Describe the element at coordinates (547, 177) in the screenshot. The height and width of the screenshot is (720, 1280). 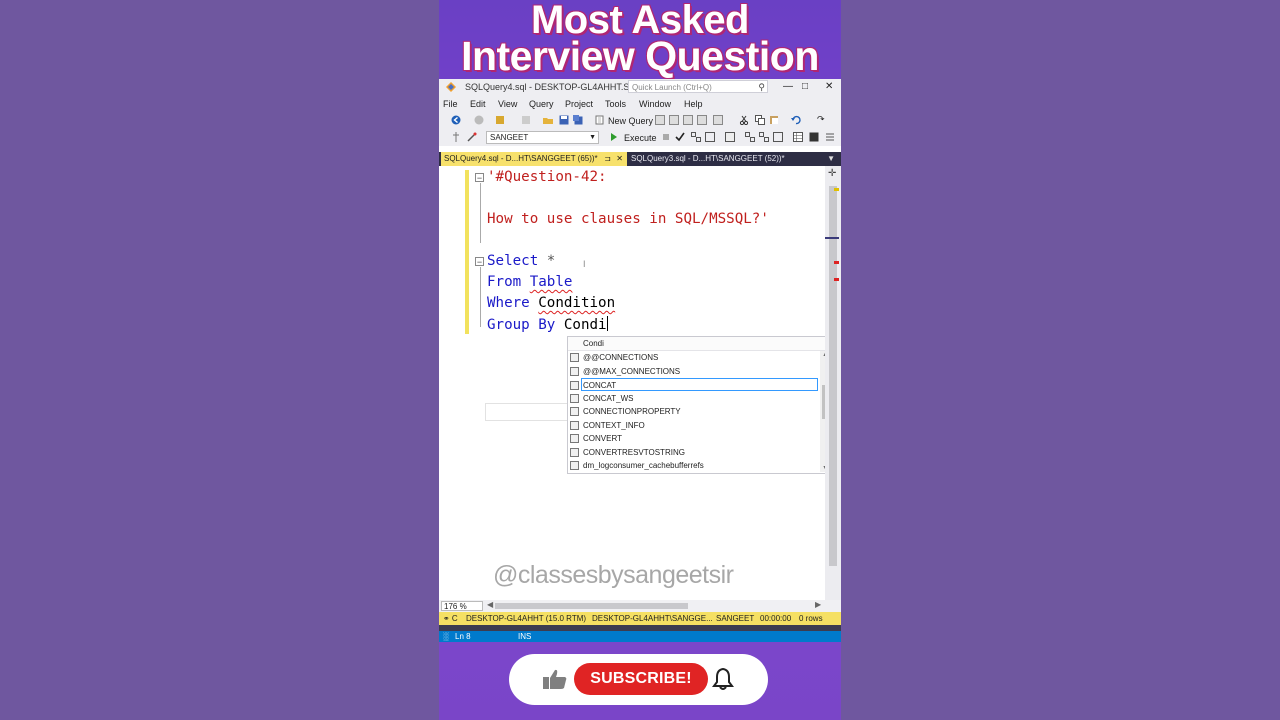
I see `string-literal: '#Question-42:` at that location.